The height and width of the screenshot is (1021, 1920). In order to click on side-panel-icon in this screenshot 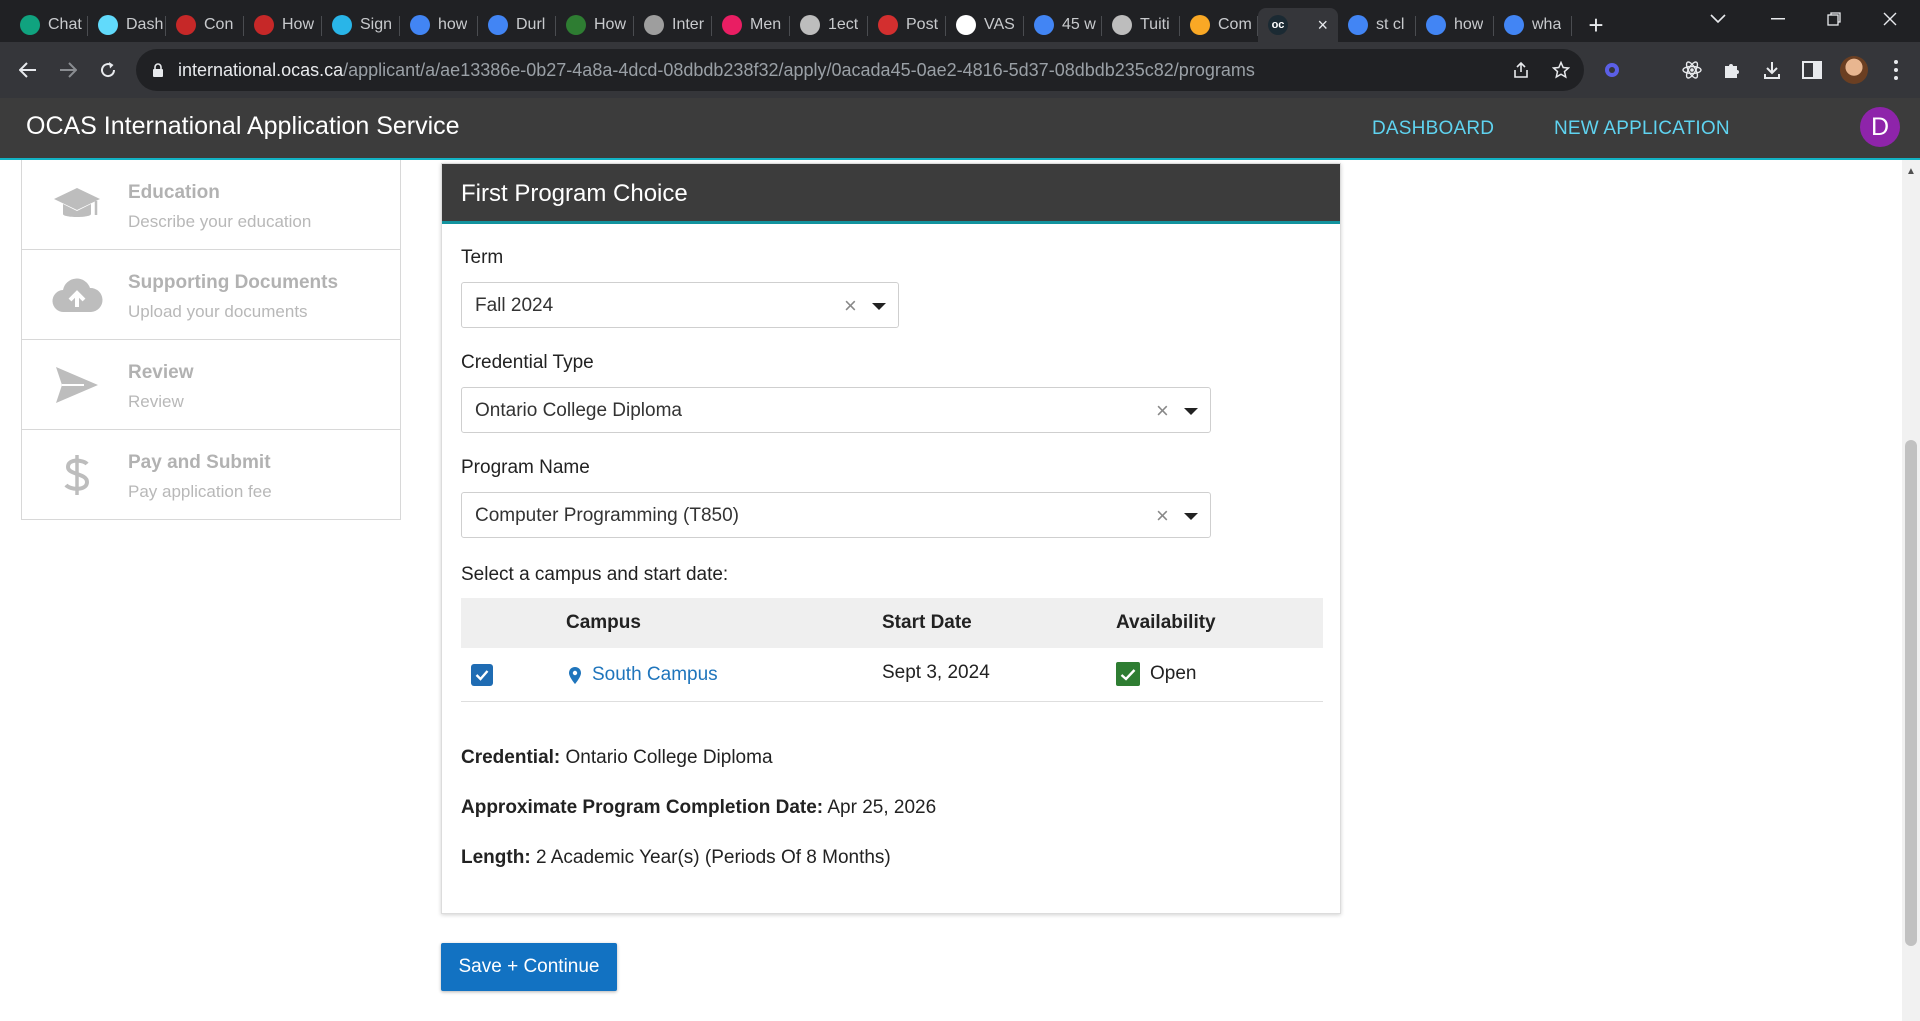, I will do `click(1812, 70)`.